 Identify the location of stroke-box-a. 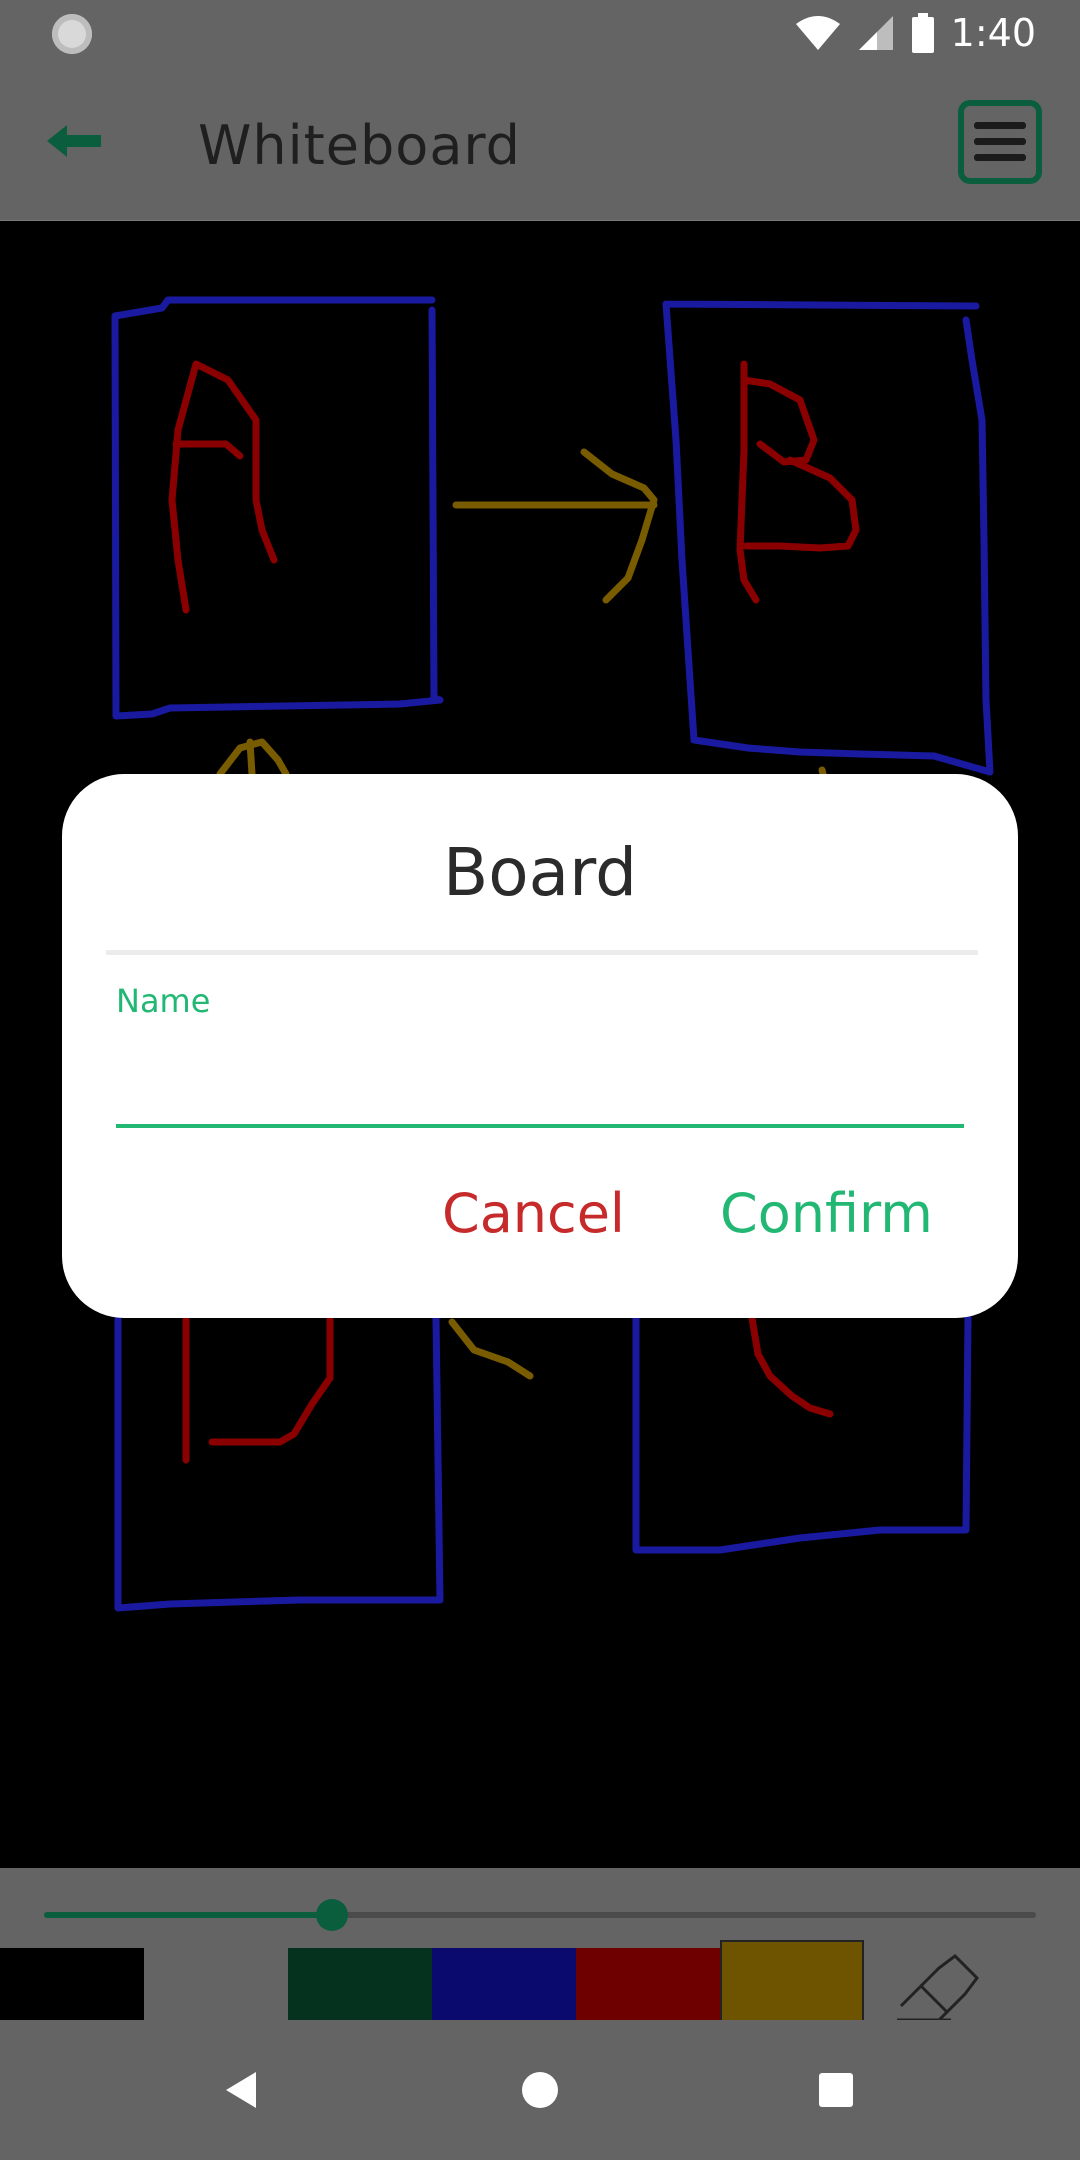
(277, 508).